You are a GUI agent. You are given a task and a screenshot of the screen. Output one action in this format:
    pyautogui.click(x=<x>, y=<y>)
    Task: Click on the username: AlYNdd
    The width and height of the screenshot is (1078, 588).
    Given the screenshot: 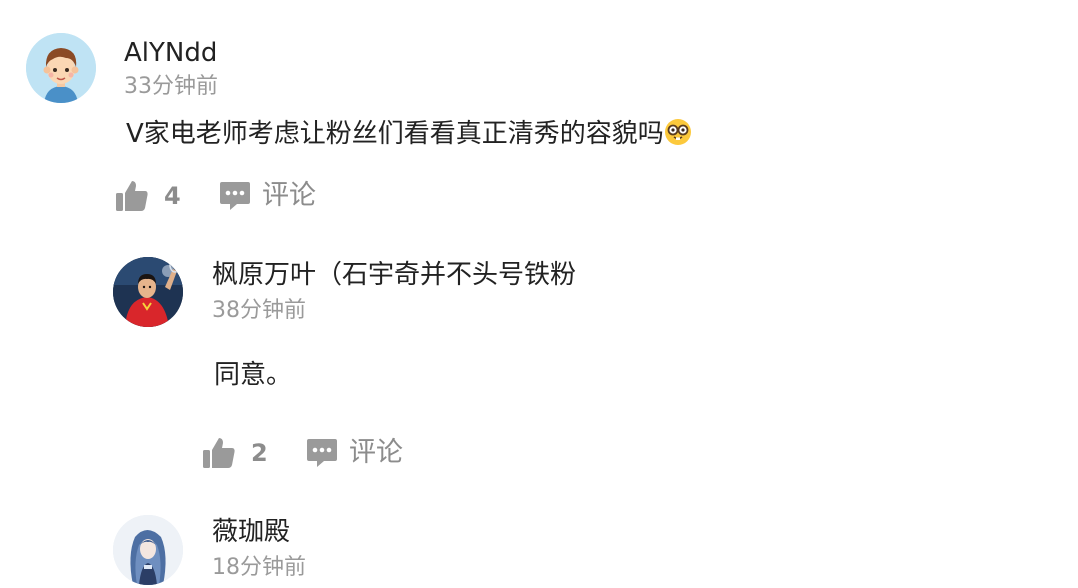 What is the action you would take?
    pyautogui.click(x=170, y=53)
    